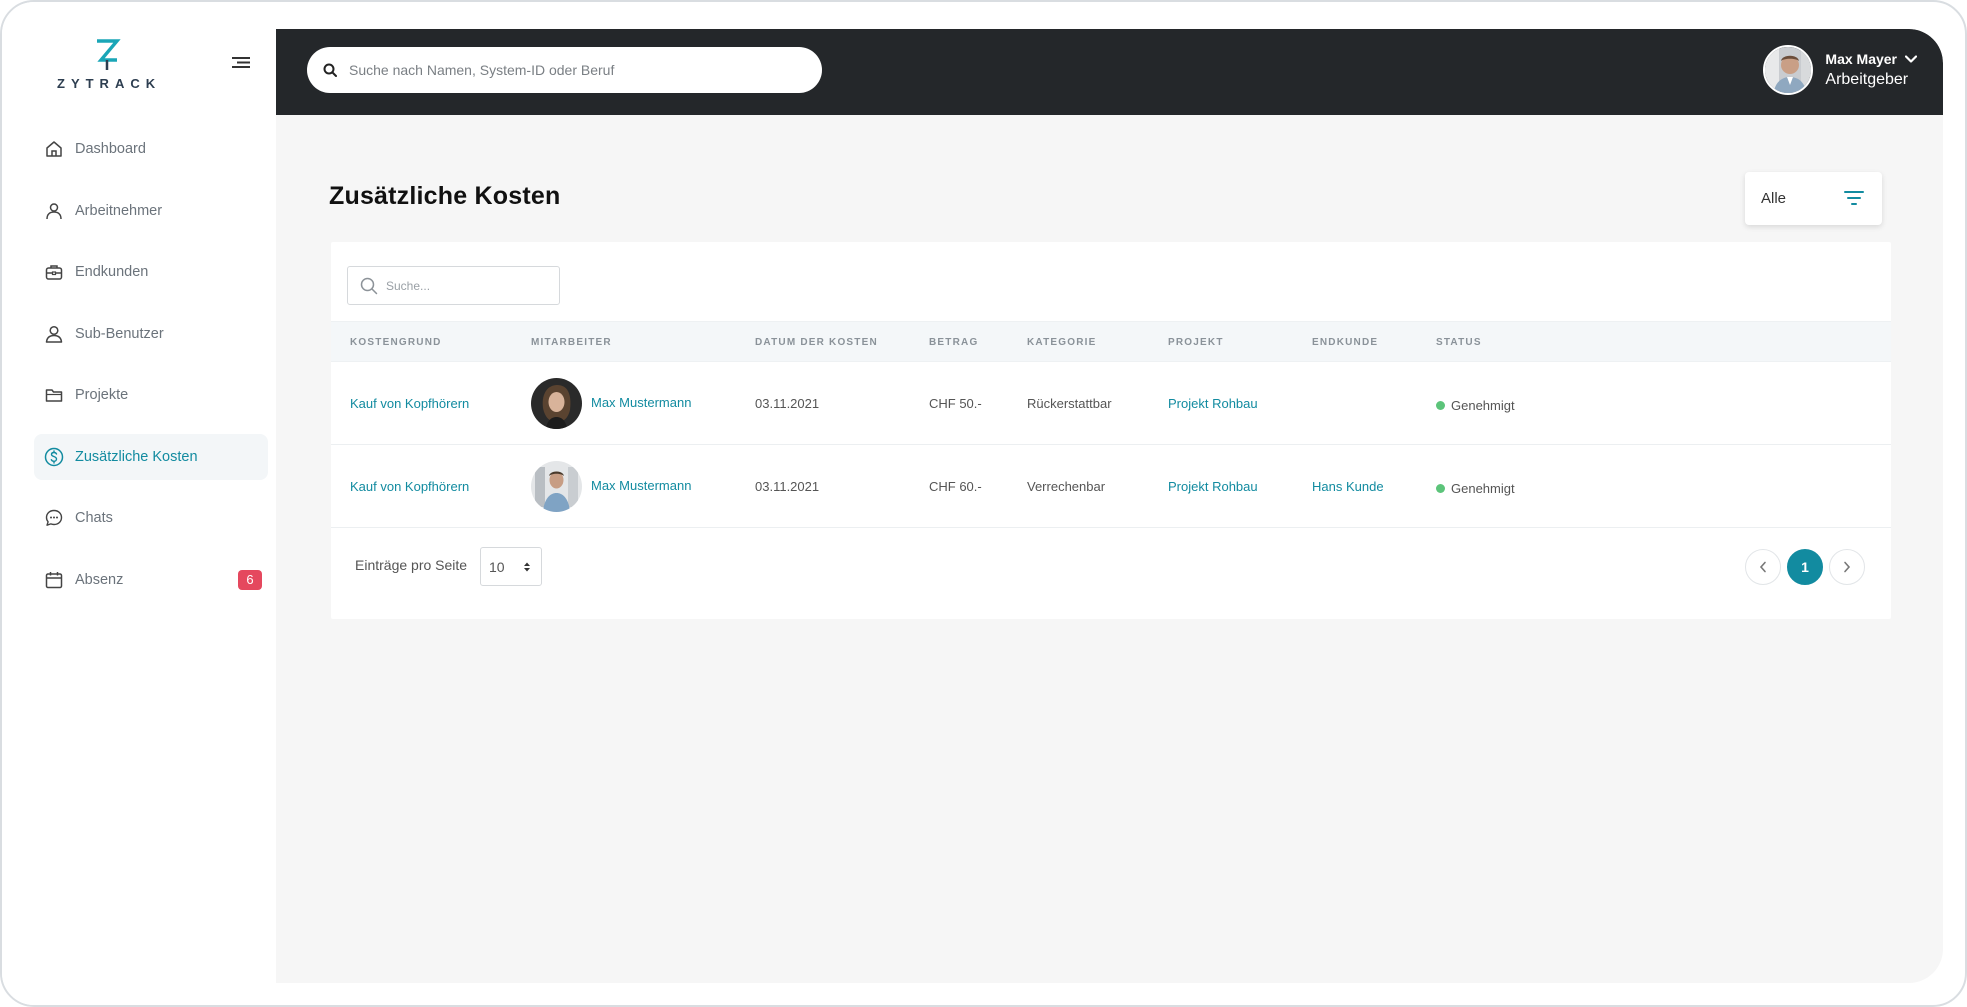 This screenshot has height=1007, width=1967. Describe the element at coordinates (1861, 59) in the screenshot. I see `user-name: Max Mayer` at that location.